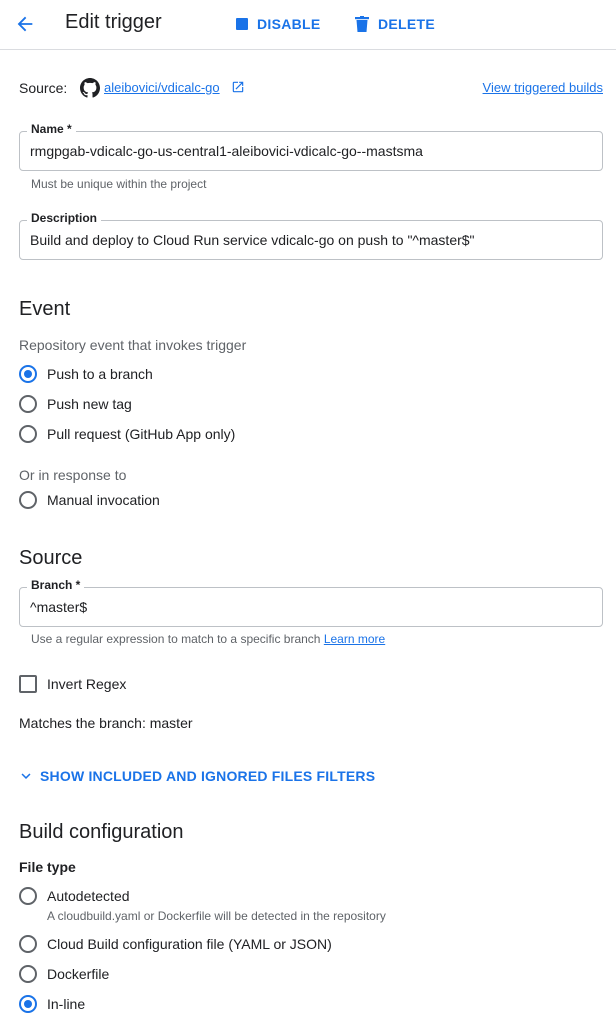 This screenshot has width=616, height=1024. I want to click on radio-push-new-tag: Push new tag, so click(75, 404).